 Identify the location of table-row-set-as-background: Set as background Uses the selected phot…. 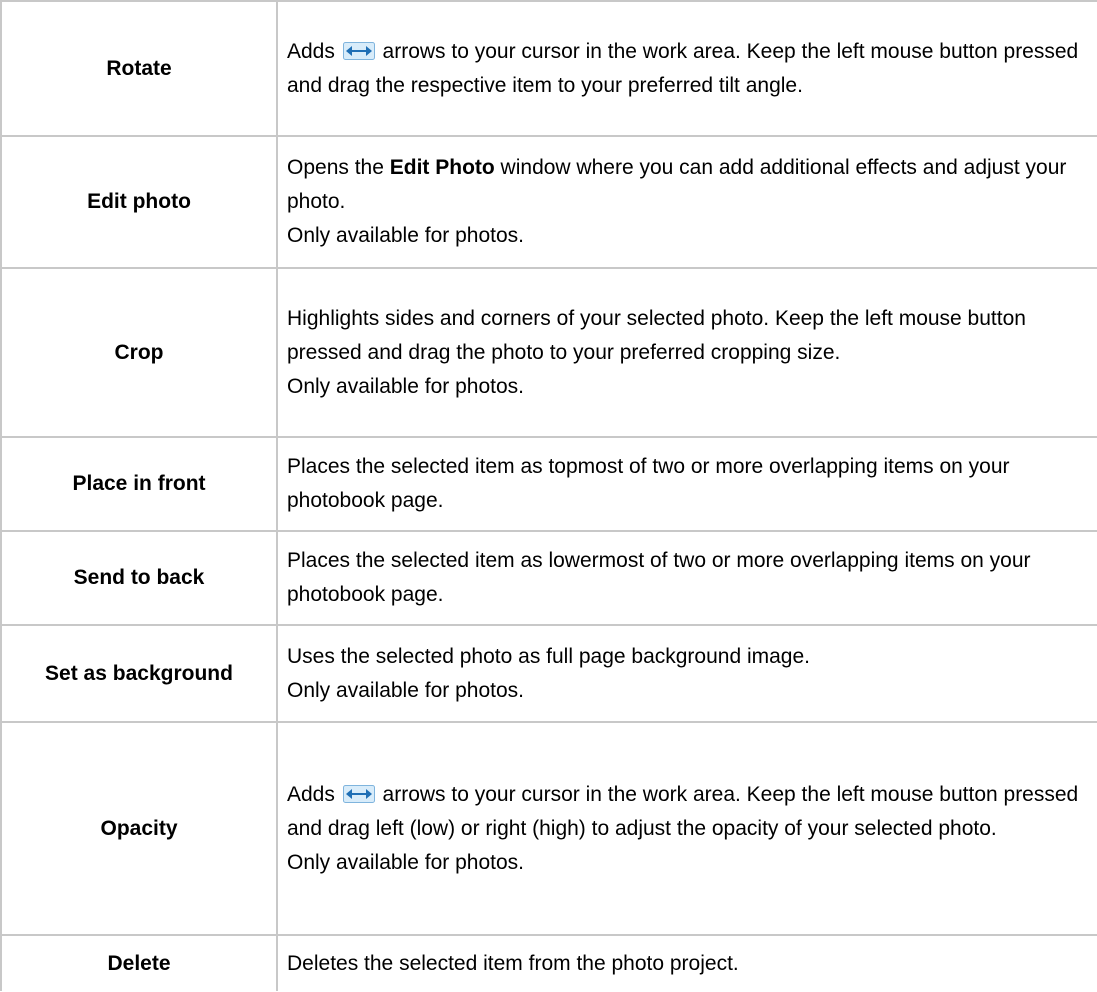
(548, 673).